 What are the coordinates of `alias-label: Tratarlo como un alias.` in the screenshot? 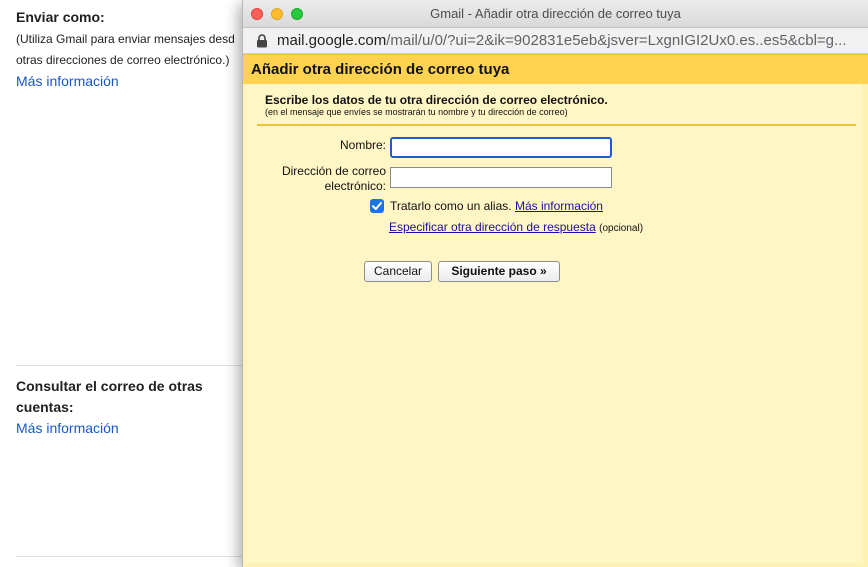 It's located at (451, 206).